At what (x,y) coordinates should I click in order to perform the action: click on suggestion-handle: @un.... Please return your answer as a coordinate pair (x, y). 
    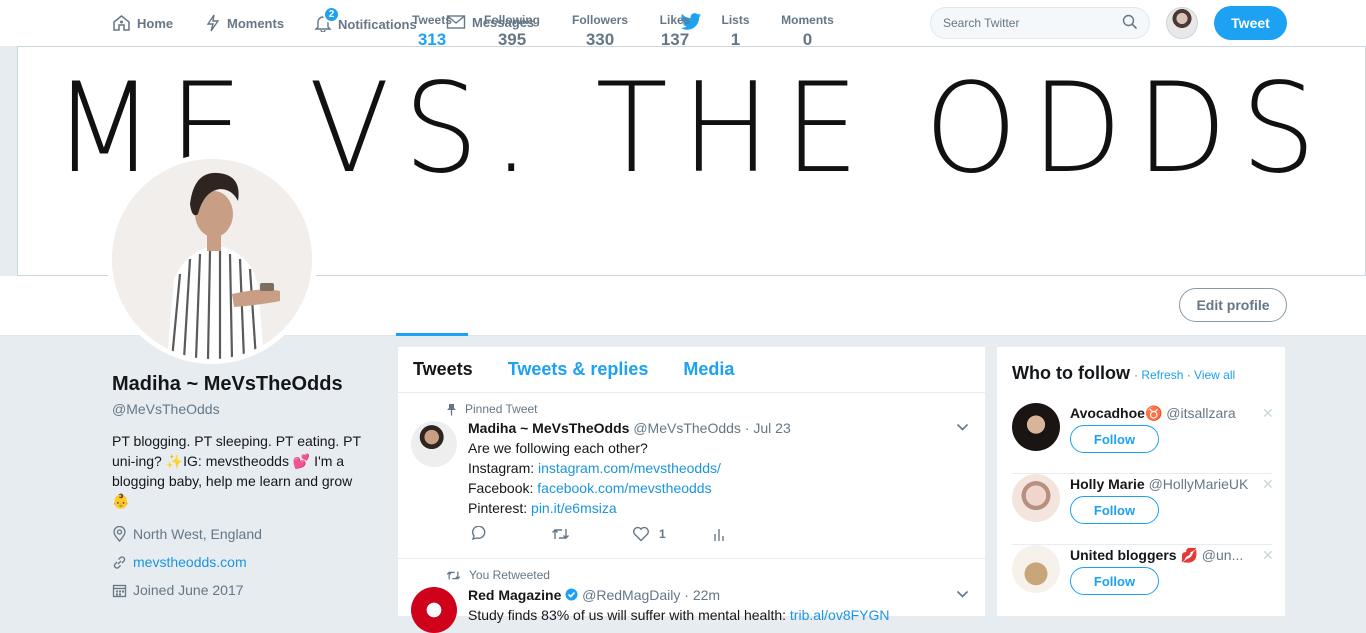
    Looking at the image, I should click on (1222, 555).